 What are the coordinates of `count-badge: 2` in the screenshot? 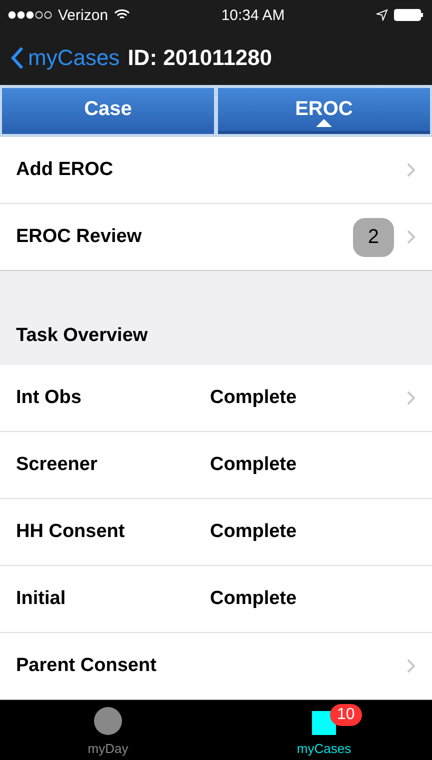 It's located at (373, 237).